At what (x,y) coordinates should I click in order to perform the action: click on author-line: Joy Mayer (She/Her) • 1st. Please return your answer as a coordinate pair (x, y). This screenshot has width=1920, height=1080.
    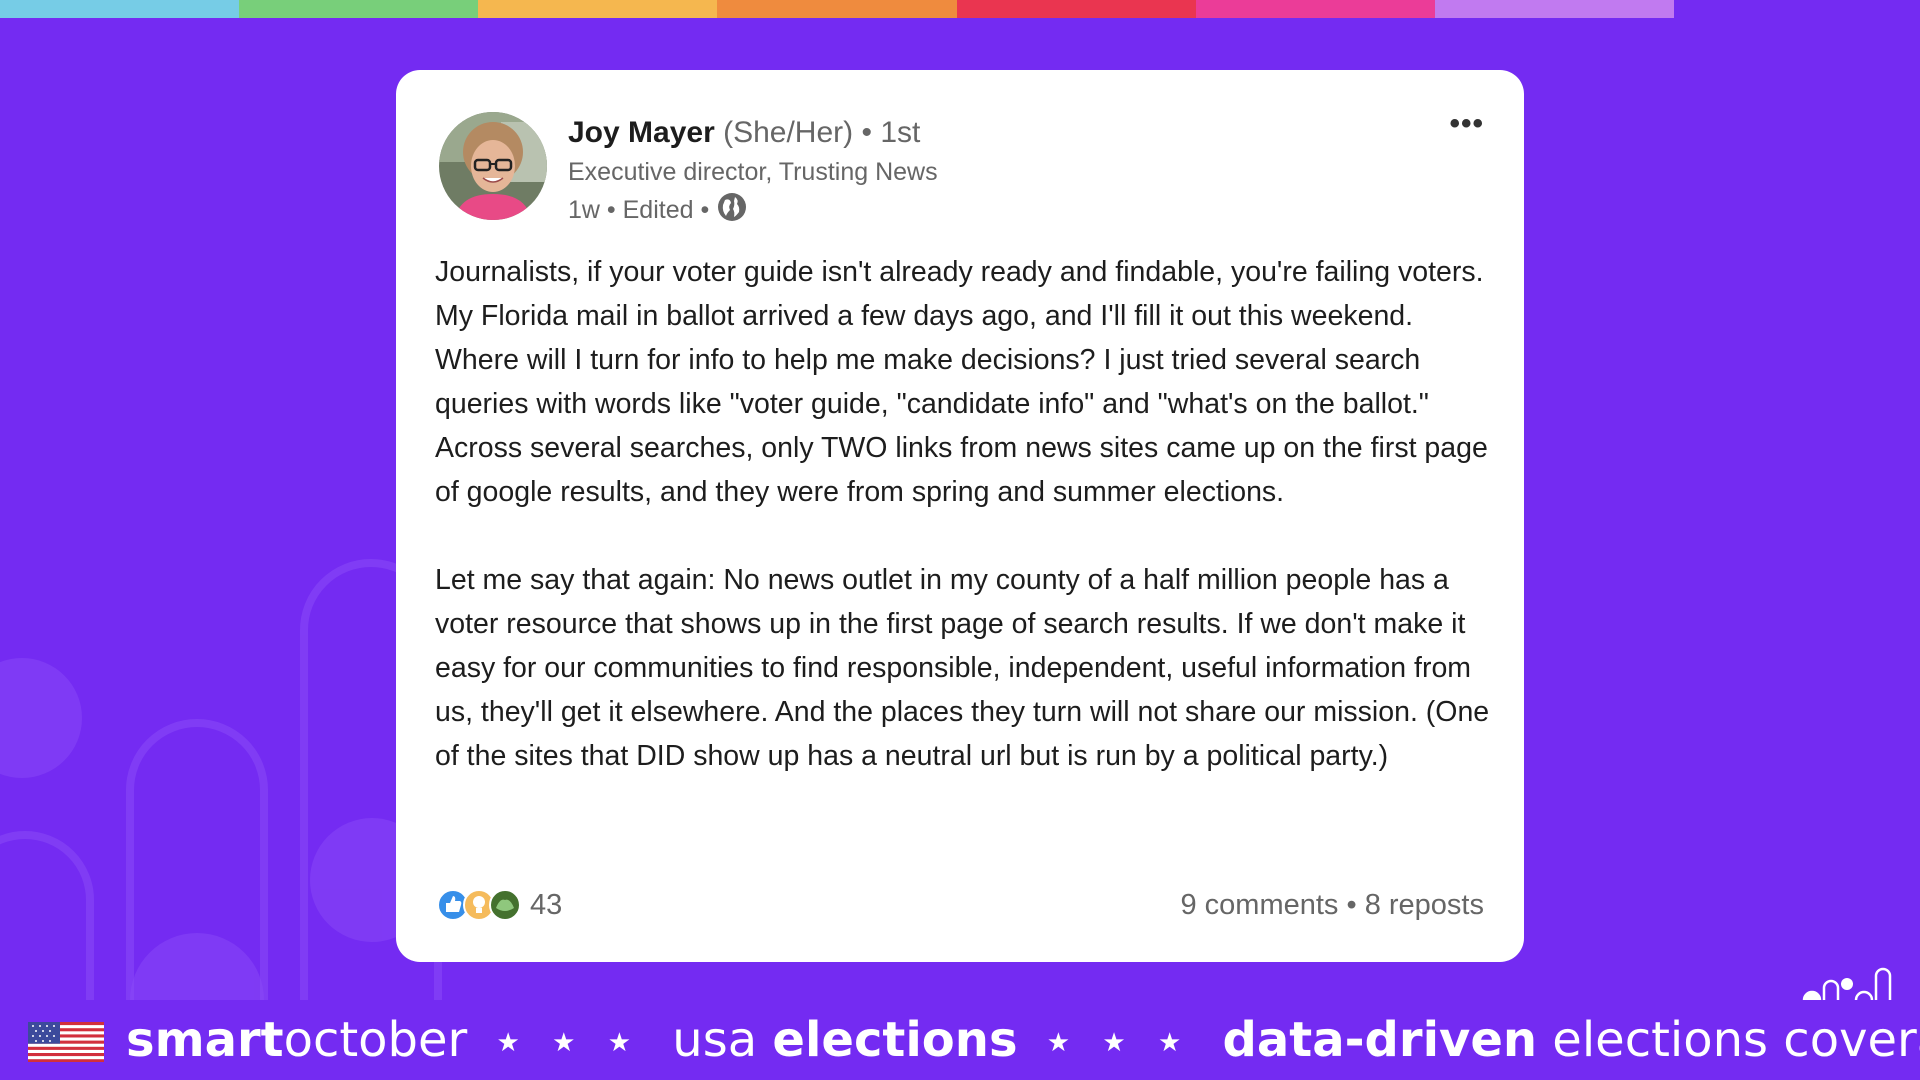
    Looking at the image, I should click on (744, 133).